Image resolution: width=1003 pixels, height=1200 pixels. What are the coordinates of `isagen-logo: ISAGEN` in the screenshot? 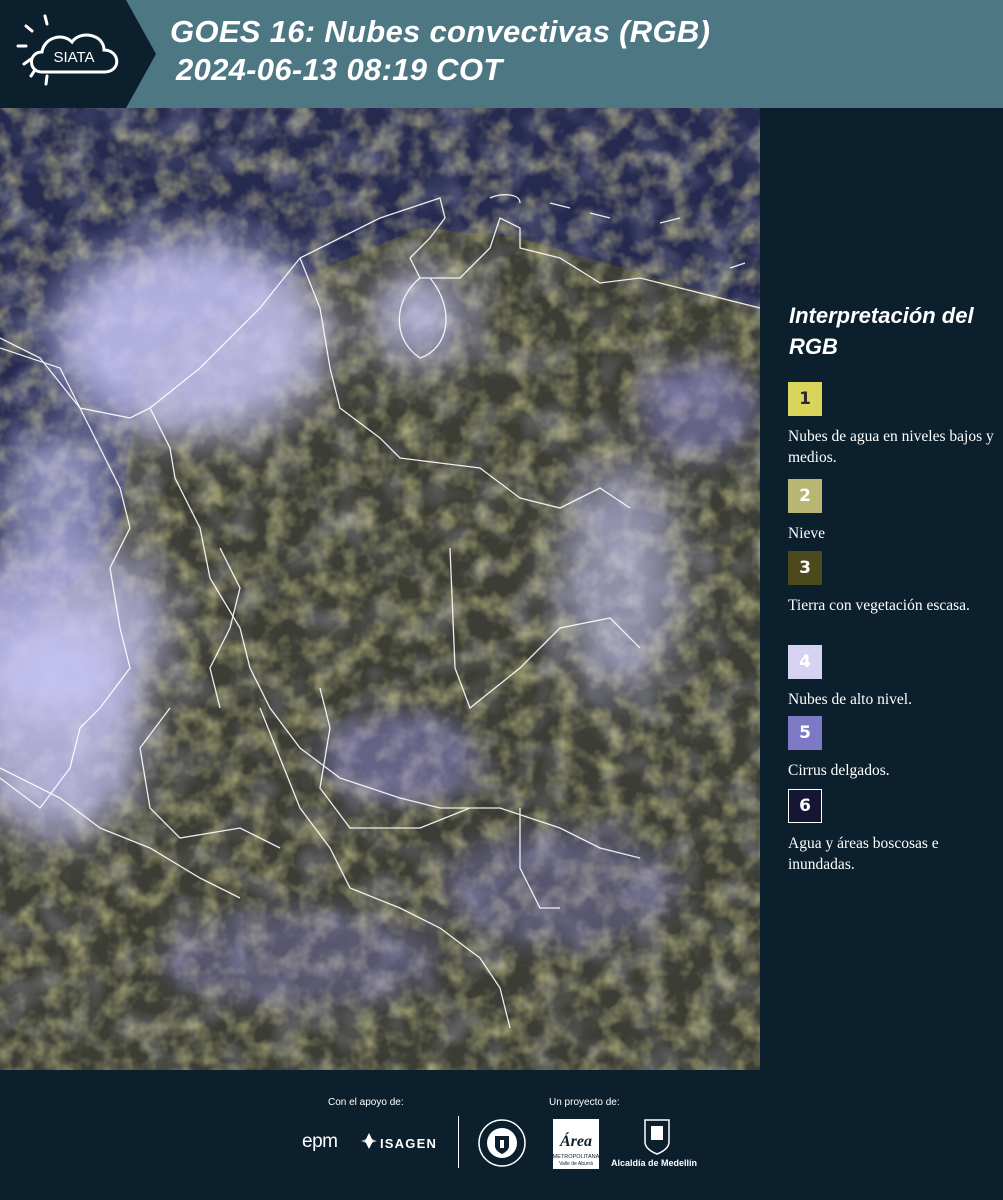 It's located at (409, 1143).